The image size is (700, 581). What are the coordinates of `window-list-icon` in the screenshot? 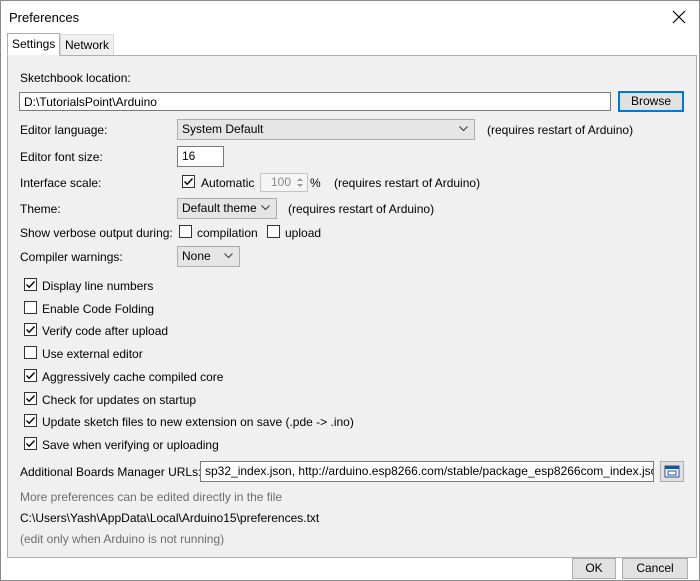 It's located at (672, 471).